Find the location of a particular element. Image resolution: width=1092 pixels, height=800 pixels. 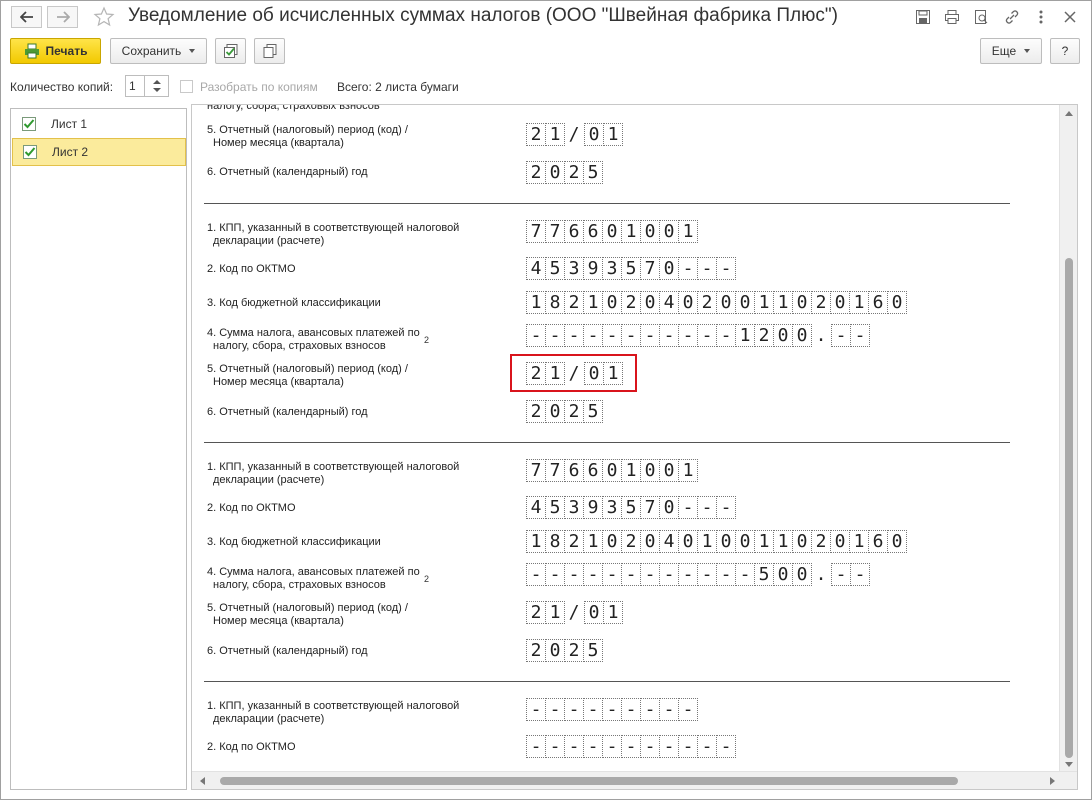

forward-button is located at coordinates (62, 17).